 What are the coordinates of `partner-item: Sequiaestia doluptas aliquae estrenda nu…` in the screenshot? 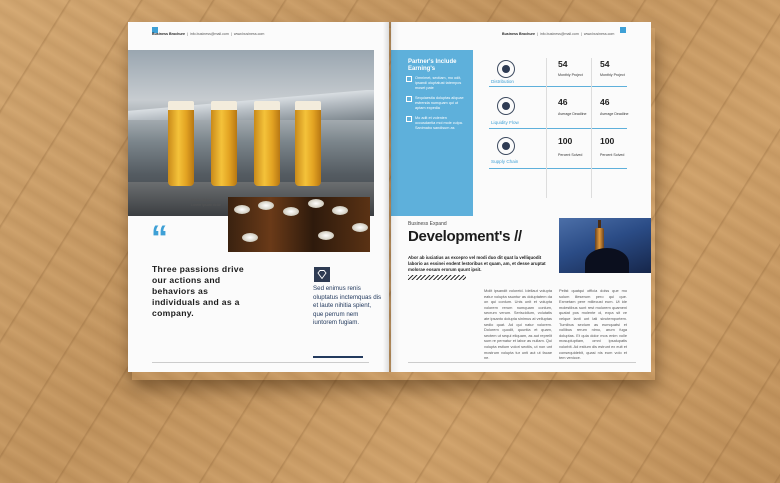 It's located at (437, 103).